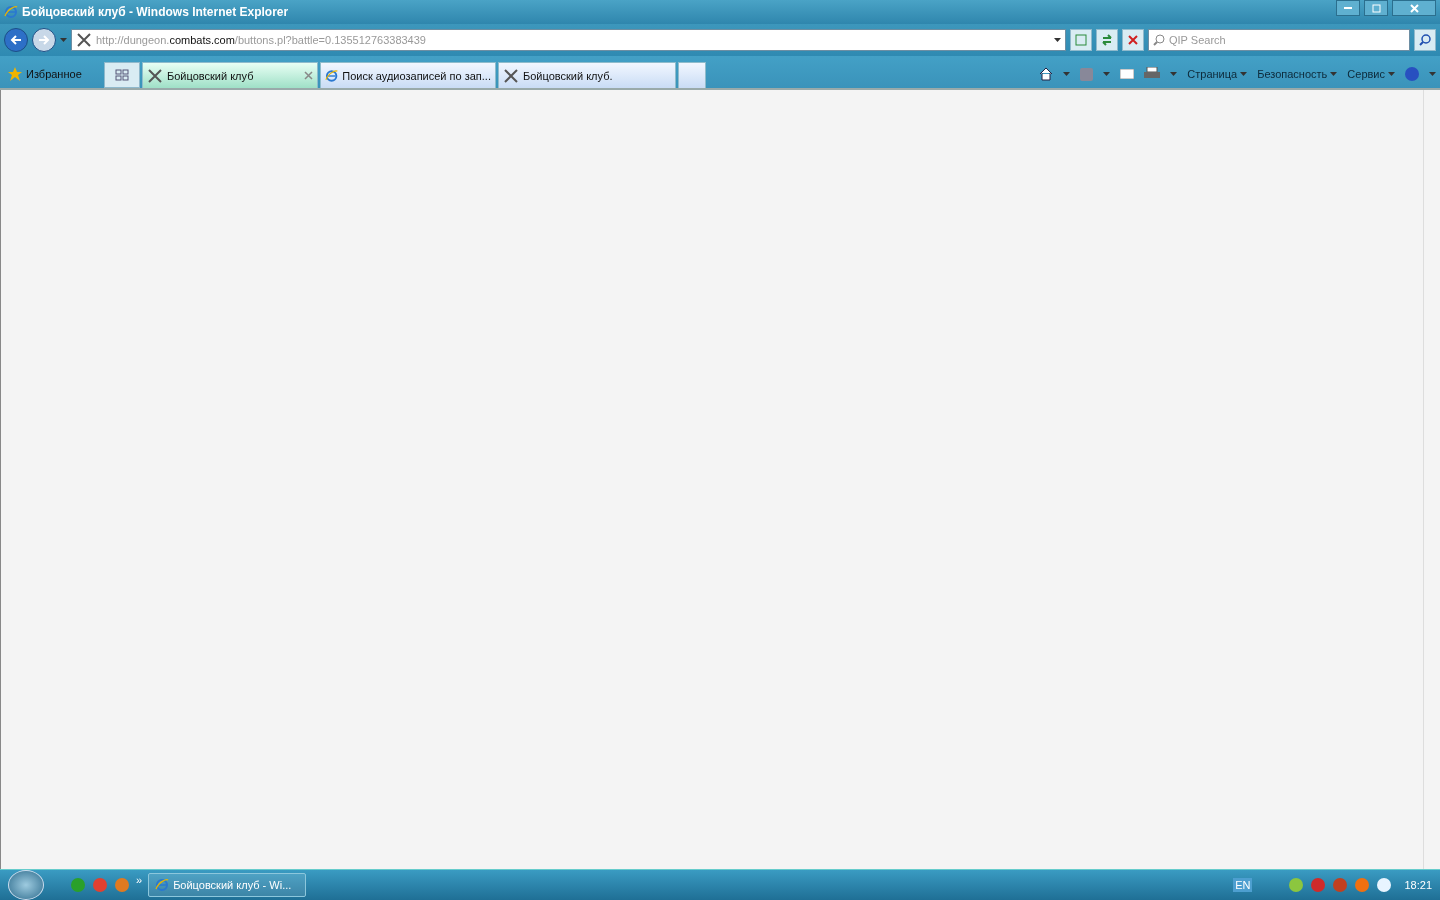 The height and width of the screenshot is (900, 1440). I want to click on stop-button, so click(1133, 40).